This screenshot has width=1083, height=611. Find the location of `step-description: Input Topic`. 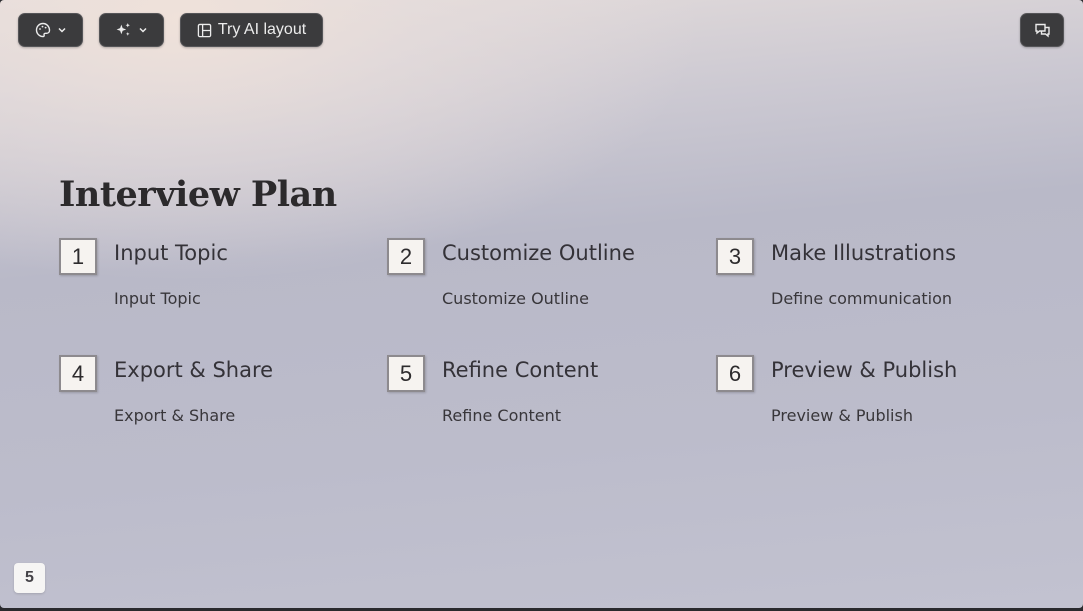

step-description: Input Topic is located at coordinates (157, 298).